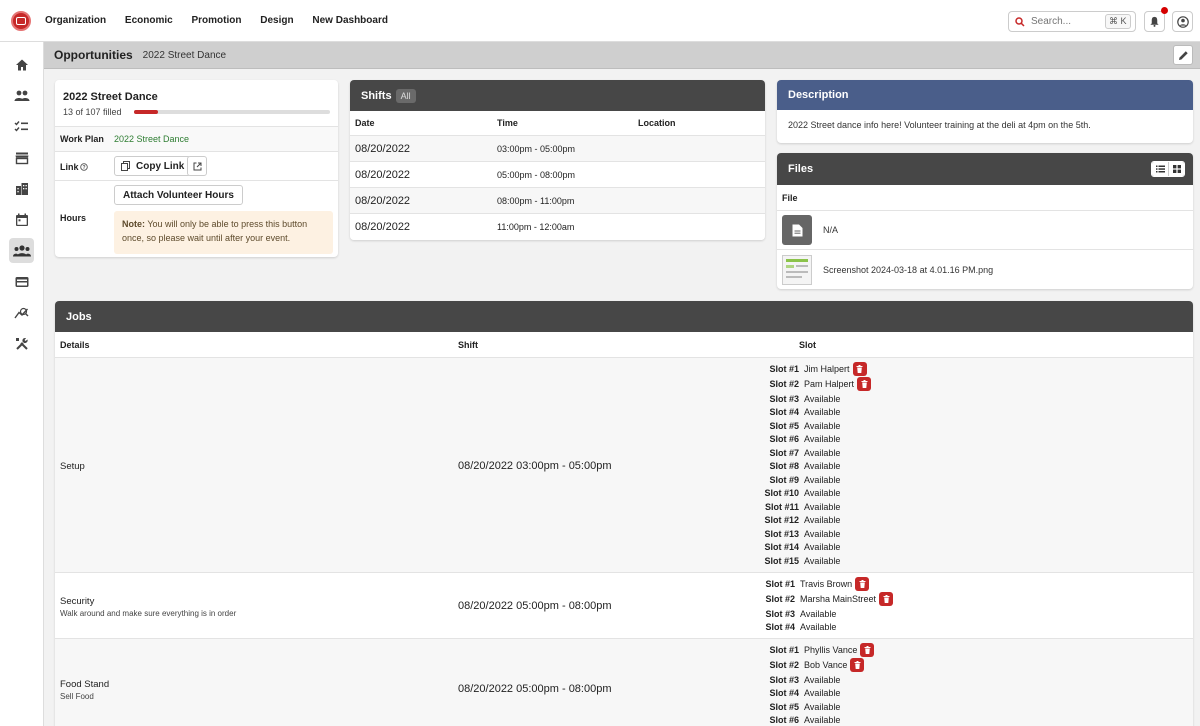 Image resolution: width=1200 pixels, height=726 pixels. What do you see at coordinates (1176, 169) in the screenshot?
I see `grid-view-button` at bounding box center [1176, 169].